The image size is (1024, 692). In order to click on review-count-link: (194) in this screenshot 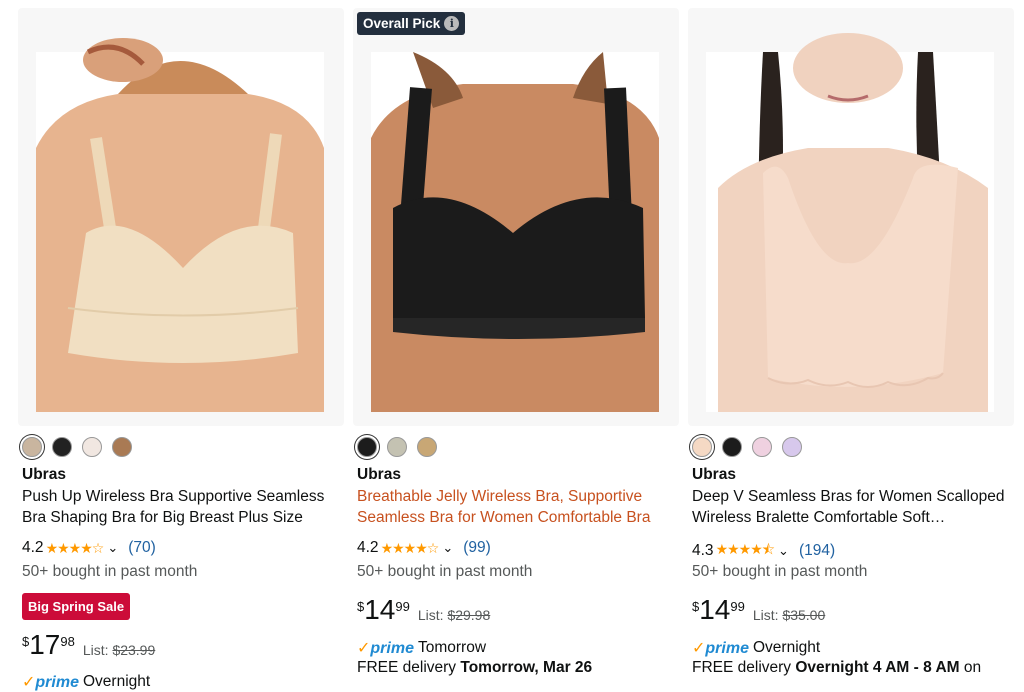, I will do `click(817, 551)`.